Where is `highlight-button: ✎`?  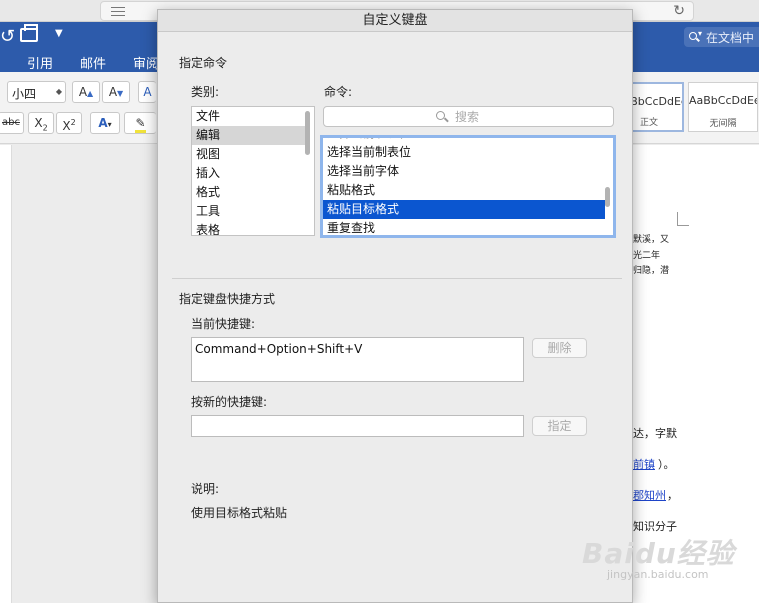
highlight-button: ✎ is located at coordinates (140, 123).